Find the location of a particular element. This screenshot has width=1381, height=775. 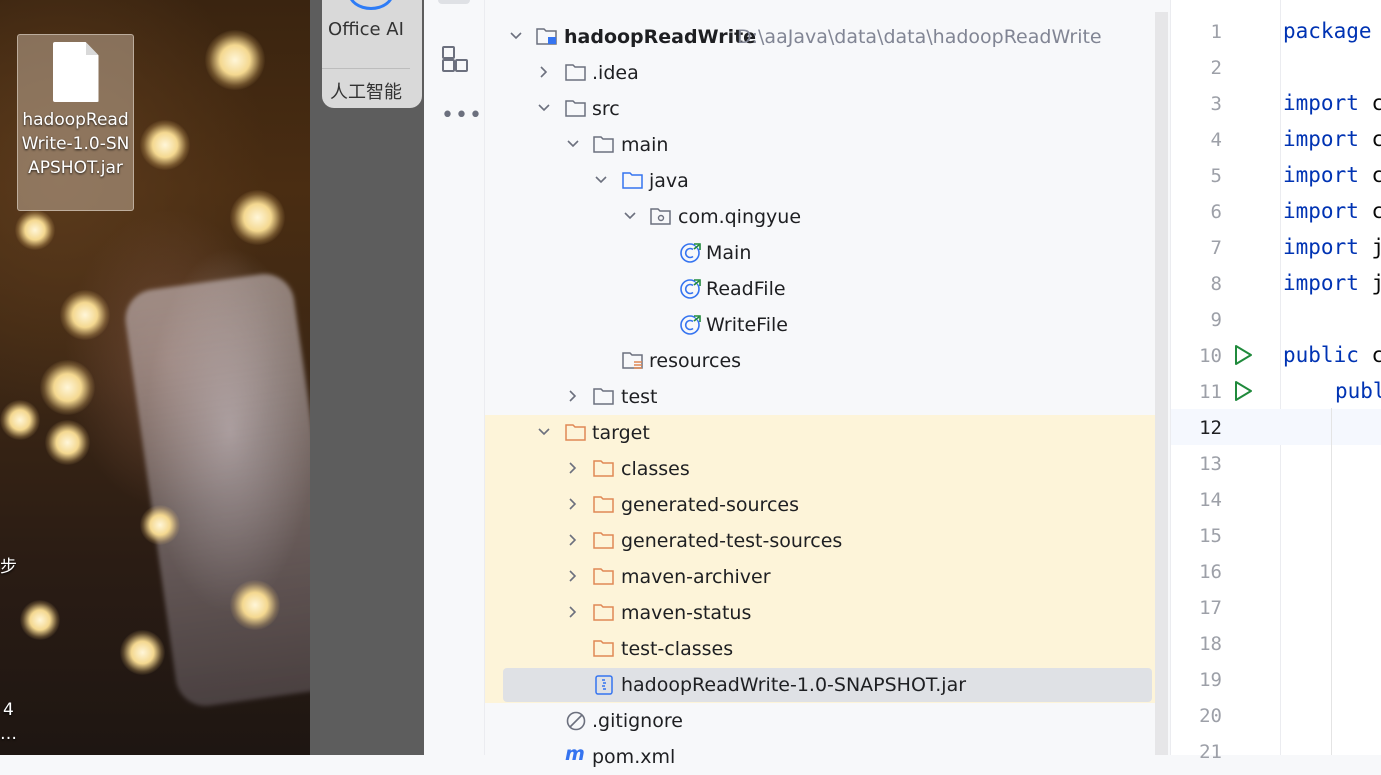

tree-item-generated-sources: generated-sources is located at coordinates (820, 505).